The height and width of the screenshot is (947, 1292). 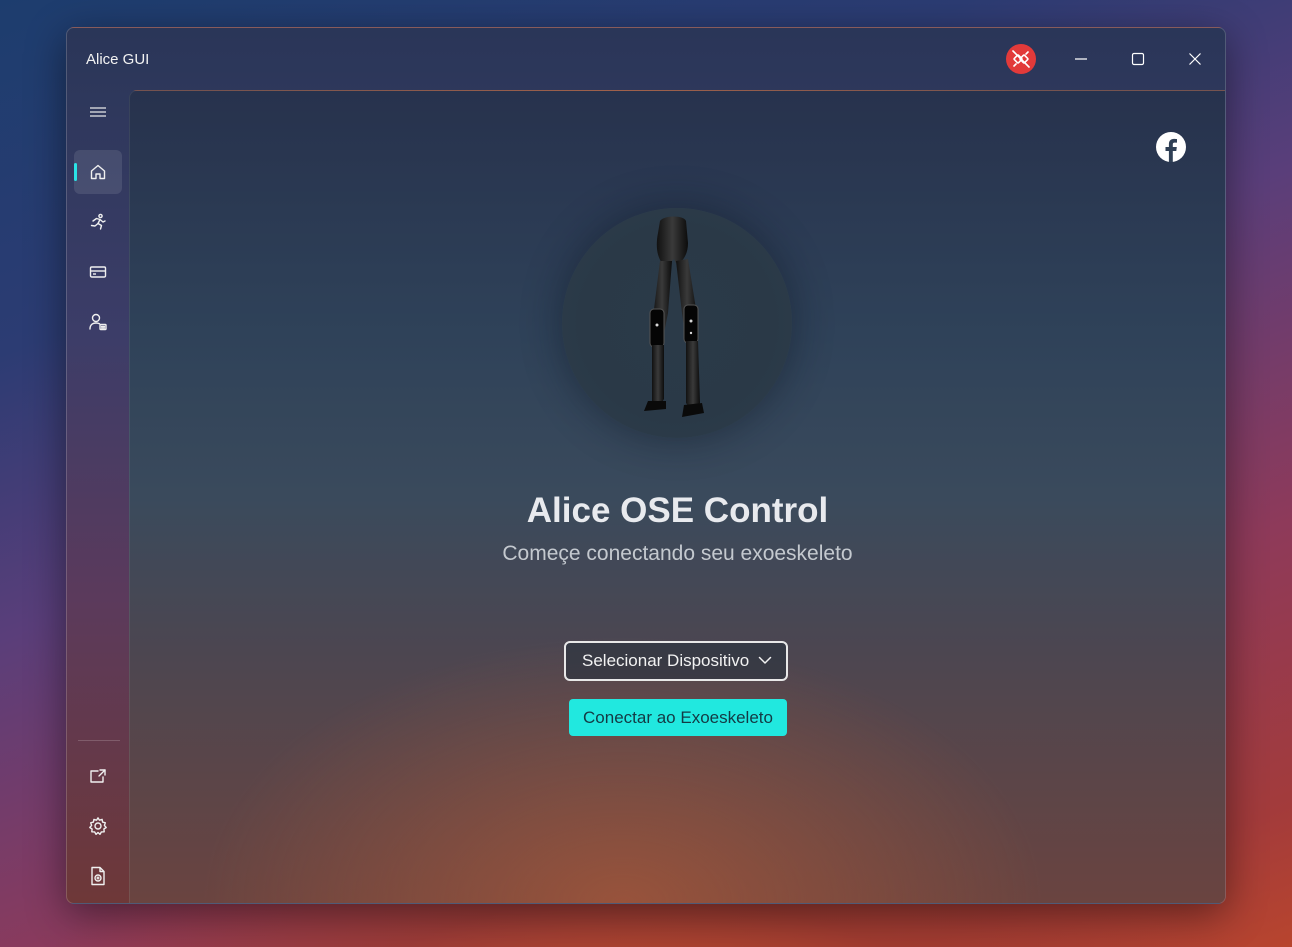 I want to click on plug-disconnected-icon, so click(x=1021, y=59).